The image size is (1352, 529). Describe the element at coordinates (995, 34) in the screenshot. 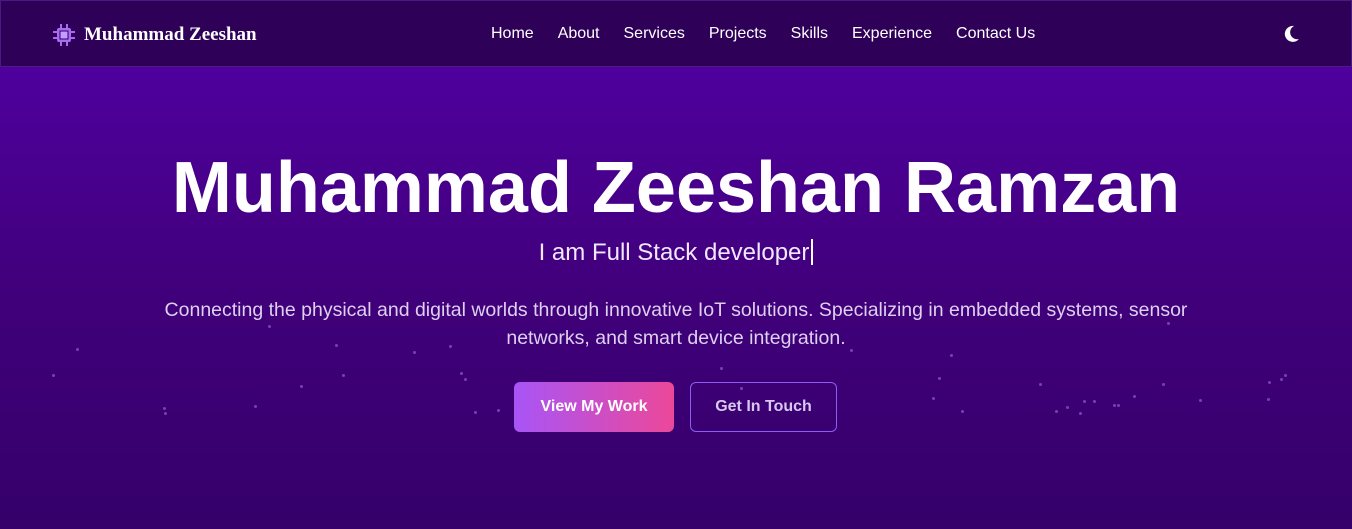

I see `nav-contact: Contact Us` at that location.